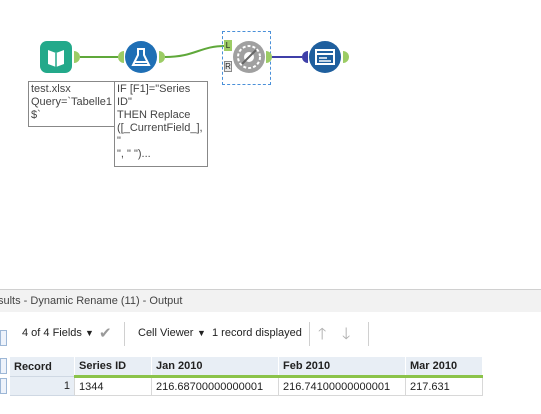  I want to click on browse-input-anchor, so click(305, 57).